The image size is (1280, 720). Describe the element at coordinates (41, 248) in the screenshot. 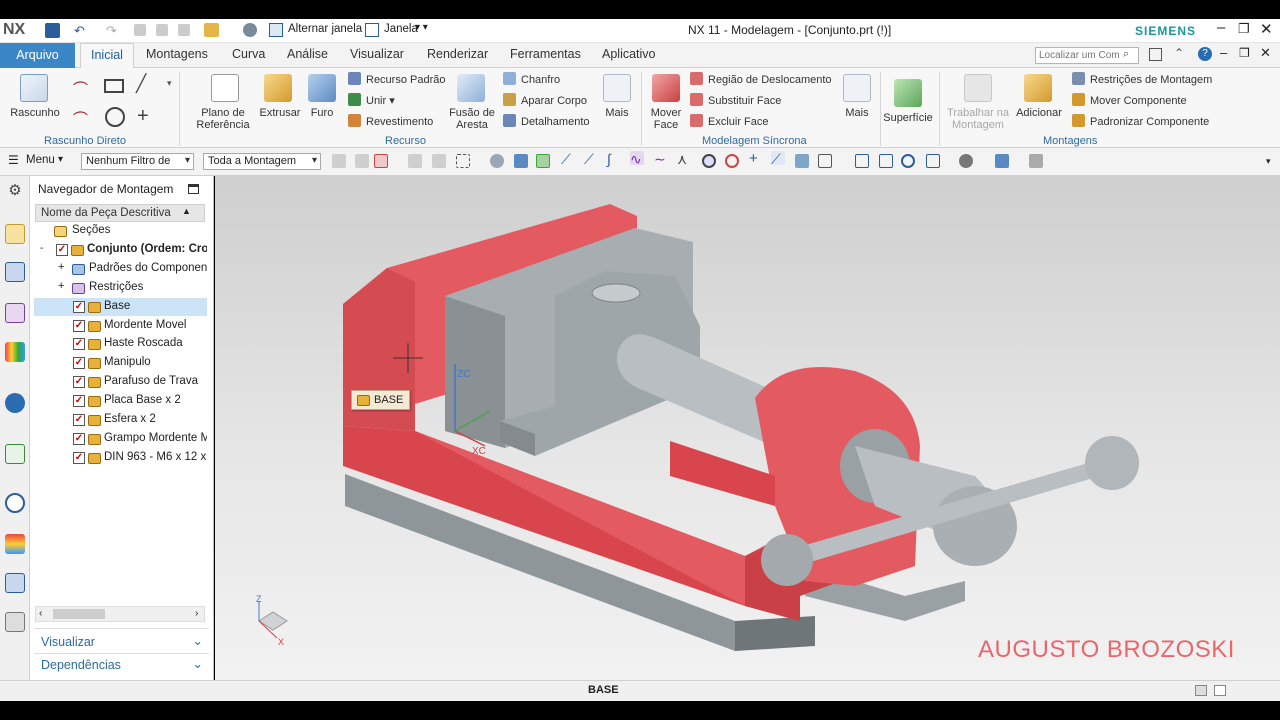

I see `collapse-icon: -` at that location.